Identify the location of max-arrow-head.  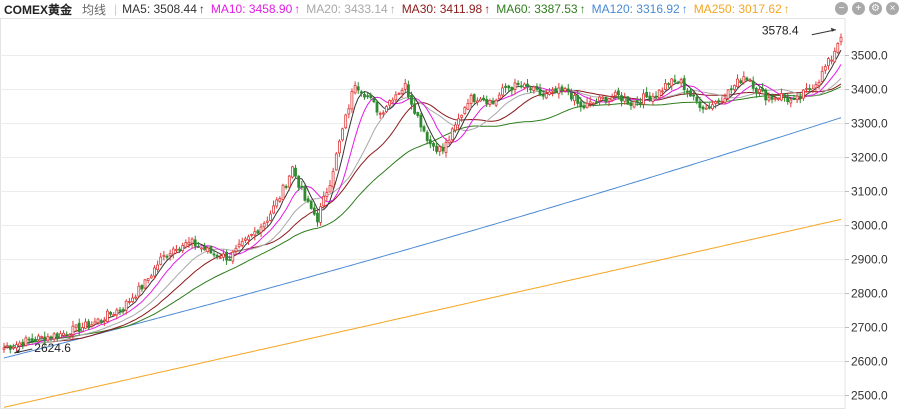
(833, 29).